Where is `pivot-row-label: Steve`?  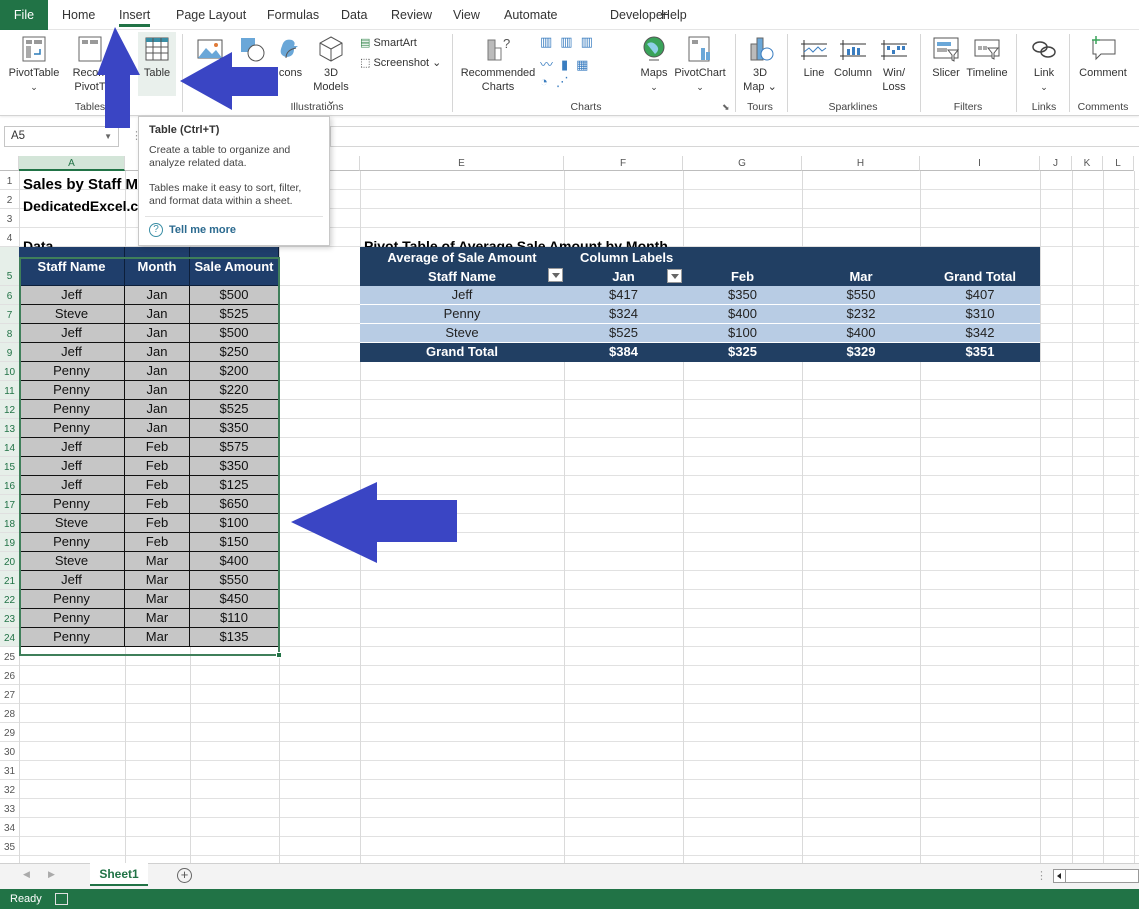
pivot-row-label: Steve is located at coordinates (462, 333).